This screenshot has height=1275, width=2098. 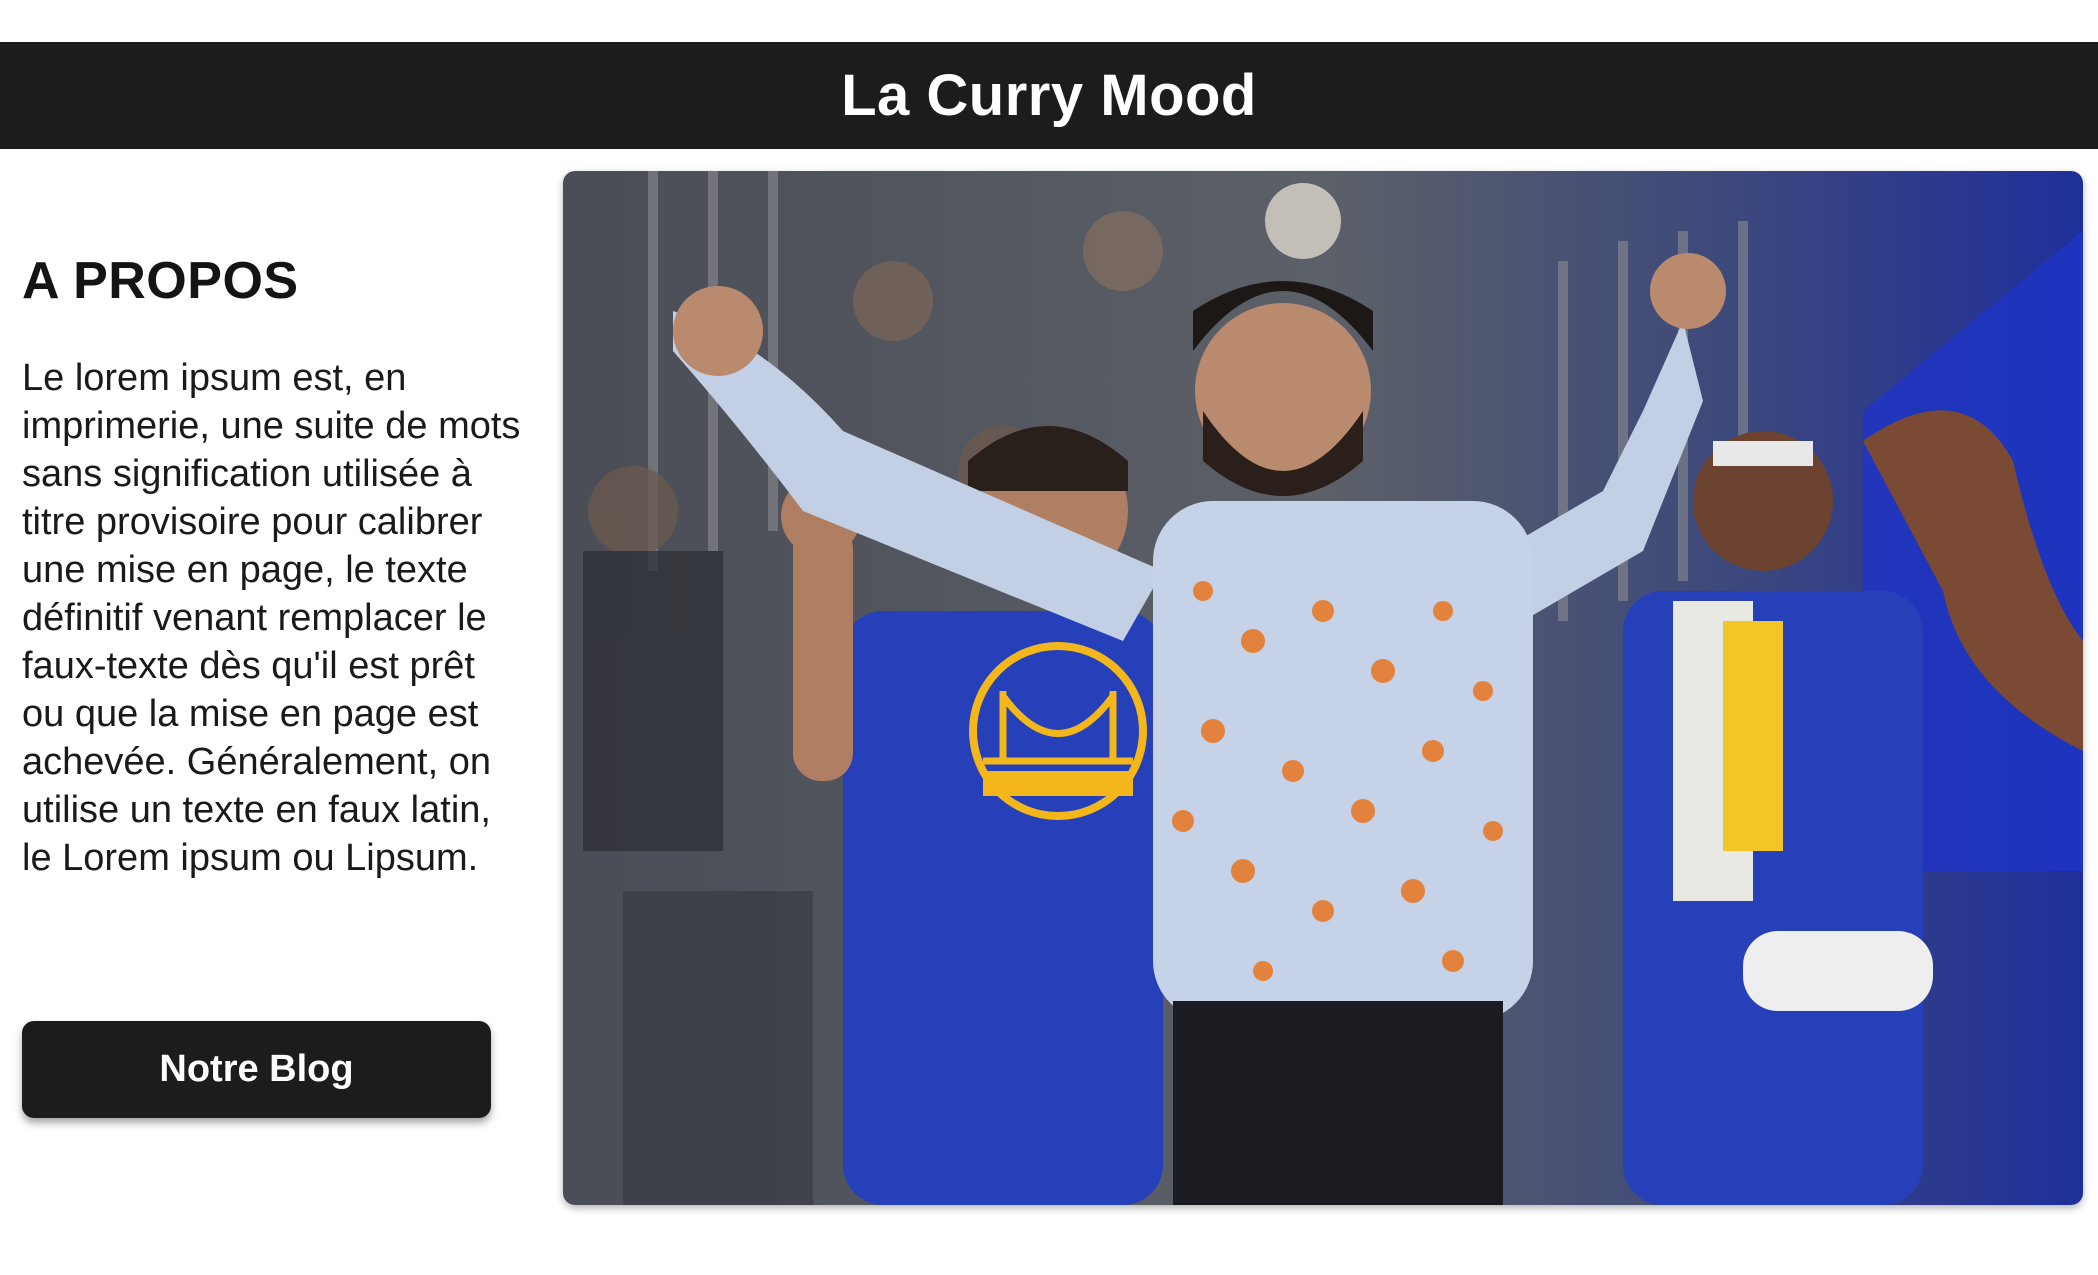 I want to click on blog-button: Notre Blog, so click(x=256, y=1069).